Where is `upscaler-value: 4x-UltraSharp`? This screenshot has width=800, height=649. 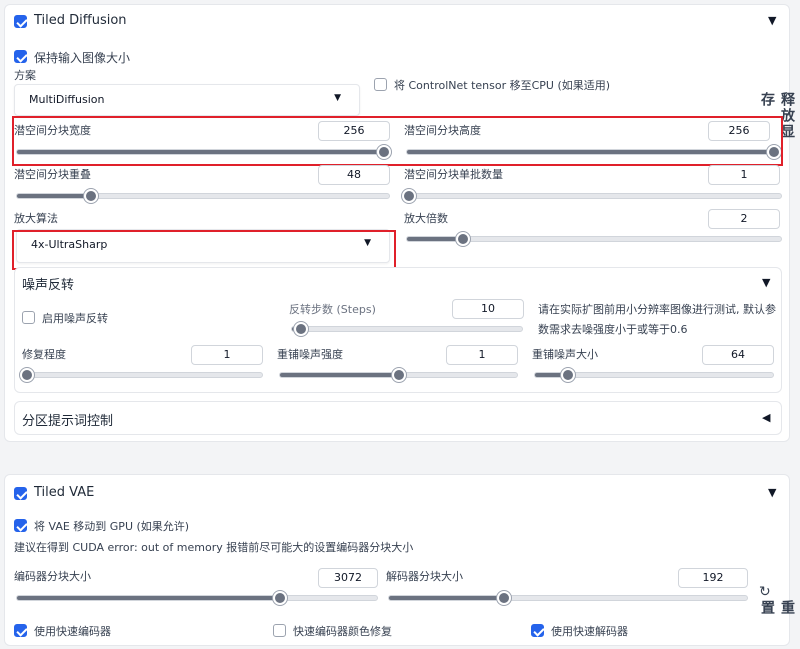
upscaler-value: 4x-UltraSharp is located at coordinates (69, 244).